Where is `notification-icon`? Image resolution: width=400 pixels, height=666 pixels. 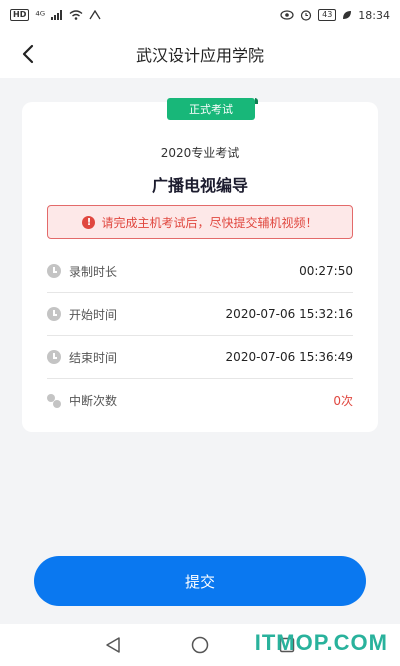 notification-icon is located at coordinates (95, 15).